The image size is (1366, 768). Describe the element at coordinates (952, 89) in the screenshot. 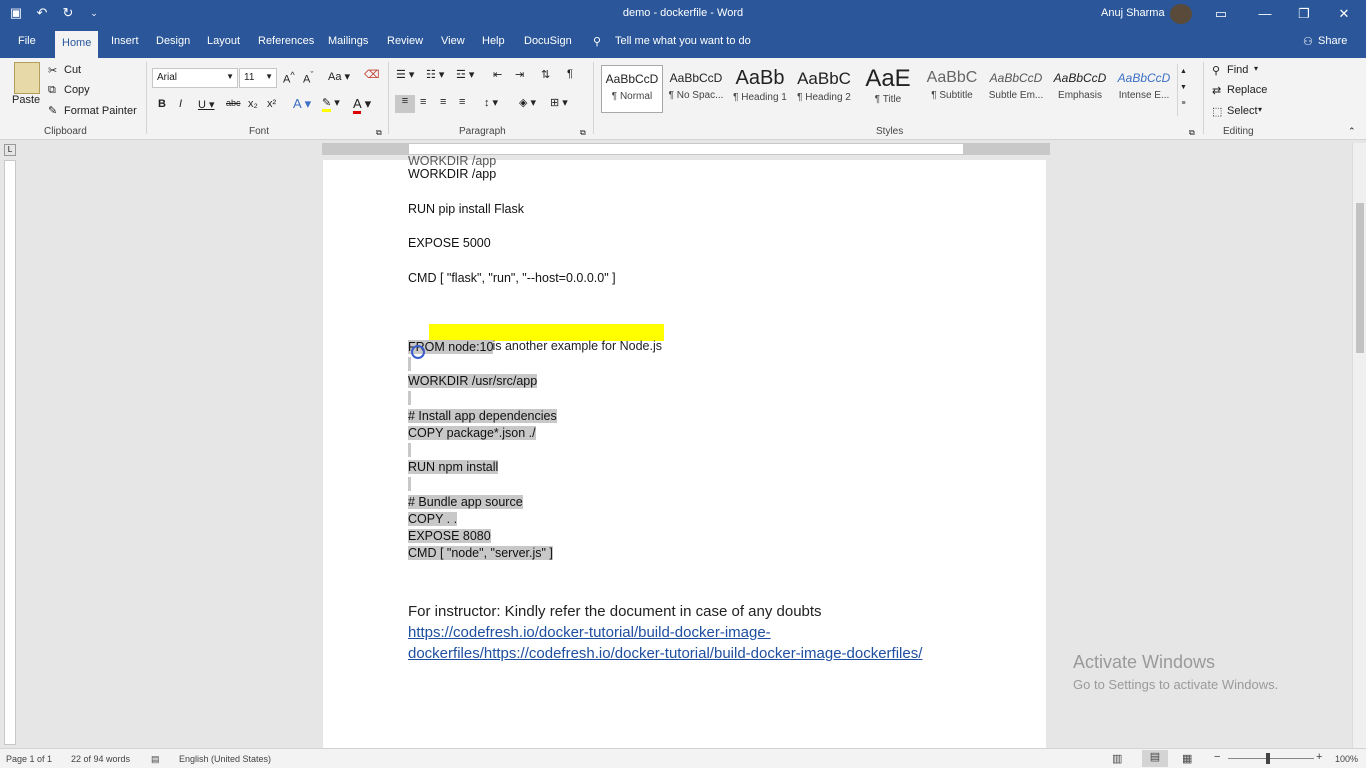

I see `style-subtitle: AaBbC ¶ Subtitle` at that location.